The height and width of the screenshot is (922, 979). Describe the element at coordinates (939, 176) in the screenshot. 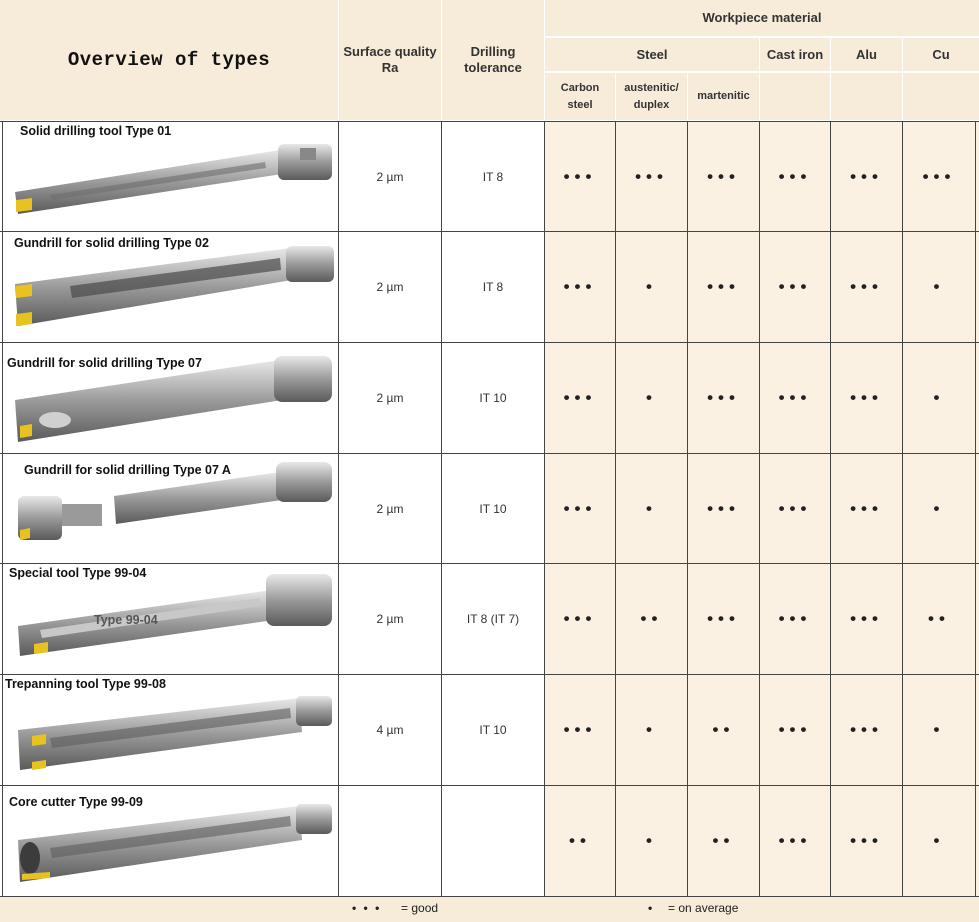

I see `rating-cu: •••` at that location.